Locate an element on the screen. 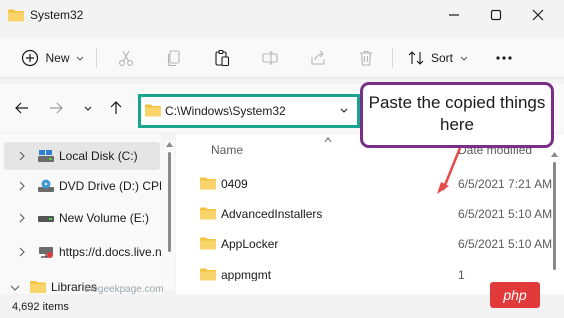 The image size is (564, 318). table-row: AdvancedInstallers 6/5/2021 5:10 AM is located at coordinates (372, 214).